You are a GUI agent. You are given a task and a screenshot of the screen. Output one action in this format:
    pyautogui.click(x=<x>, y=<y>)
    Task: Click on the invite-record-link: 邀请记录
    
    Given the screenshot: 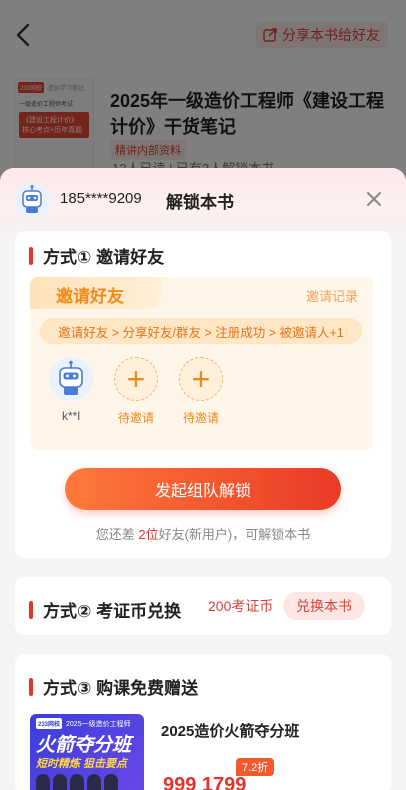 What is the action you would take?
    pyautogui.click(x=332, y=295)
    